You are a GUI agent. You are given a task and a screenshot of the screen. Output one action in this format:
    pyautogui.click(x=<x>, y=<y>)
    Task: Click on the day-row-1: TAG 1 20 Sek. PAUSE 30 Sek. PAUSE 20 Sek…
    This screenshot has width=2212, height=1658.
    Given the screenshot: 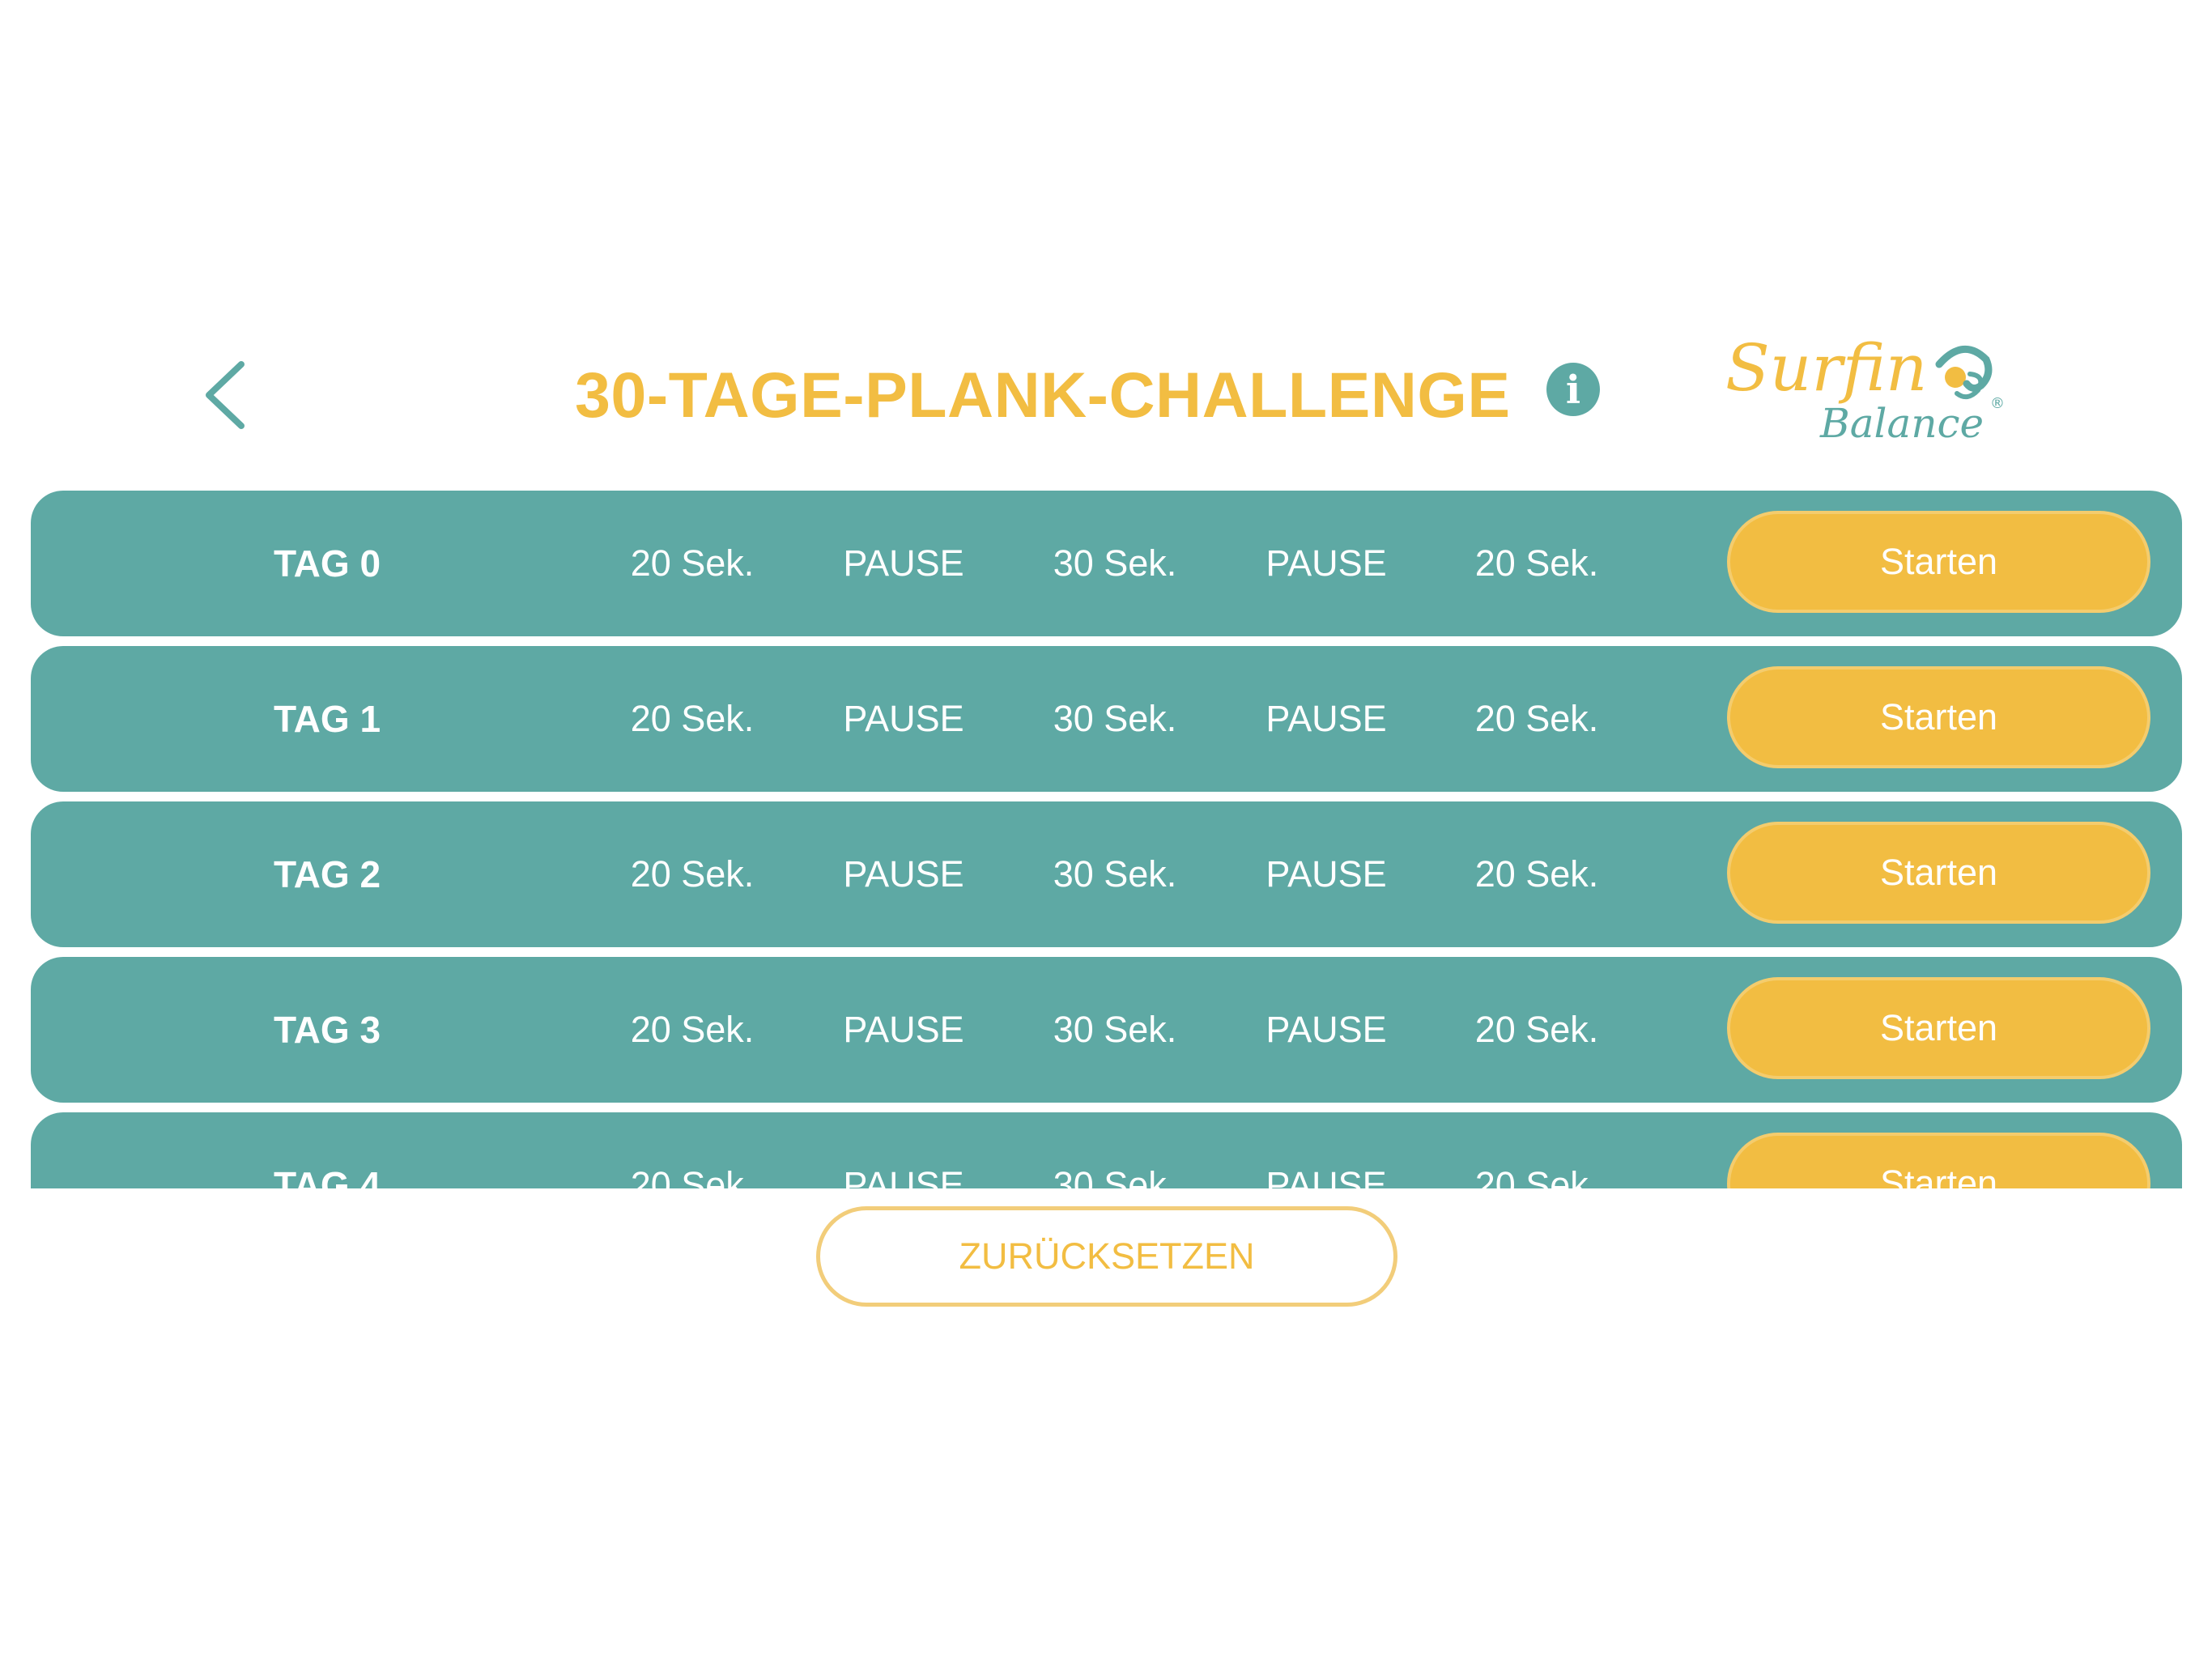 What is the action you would take?
    pyautogui.click(x=1106, y=719)
    